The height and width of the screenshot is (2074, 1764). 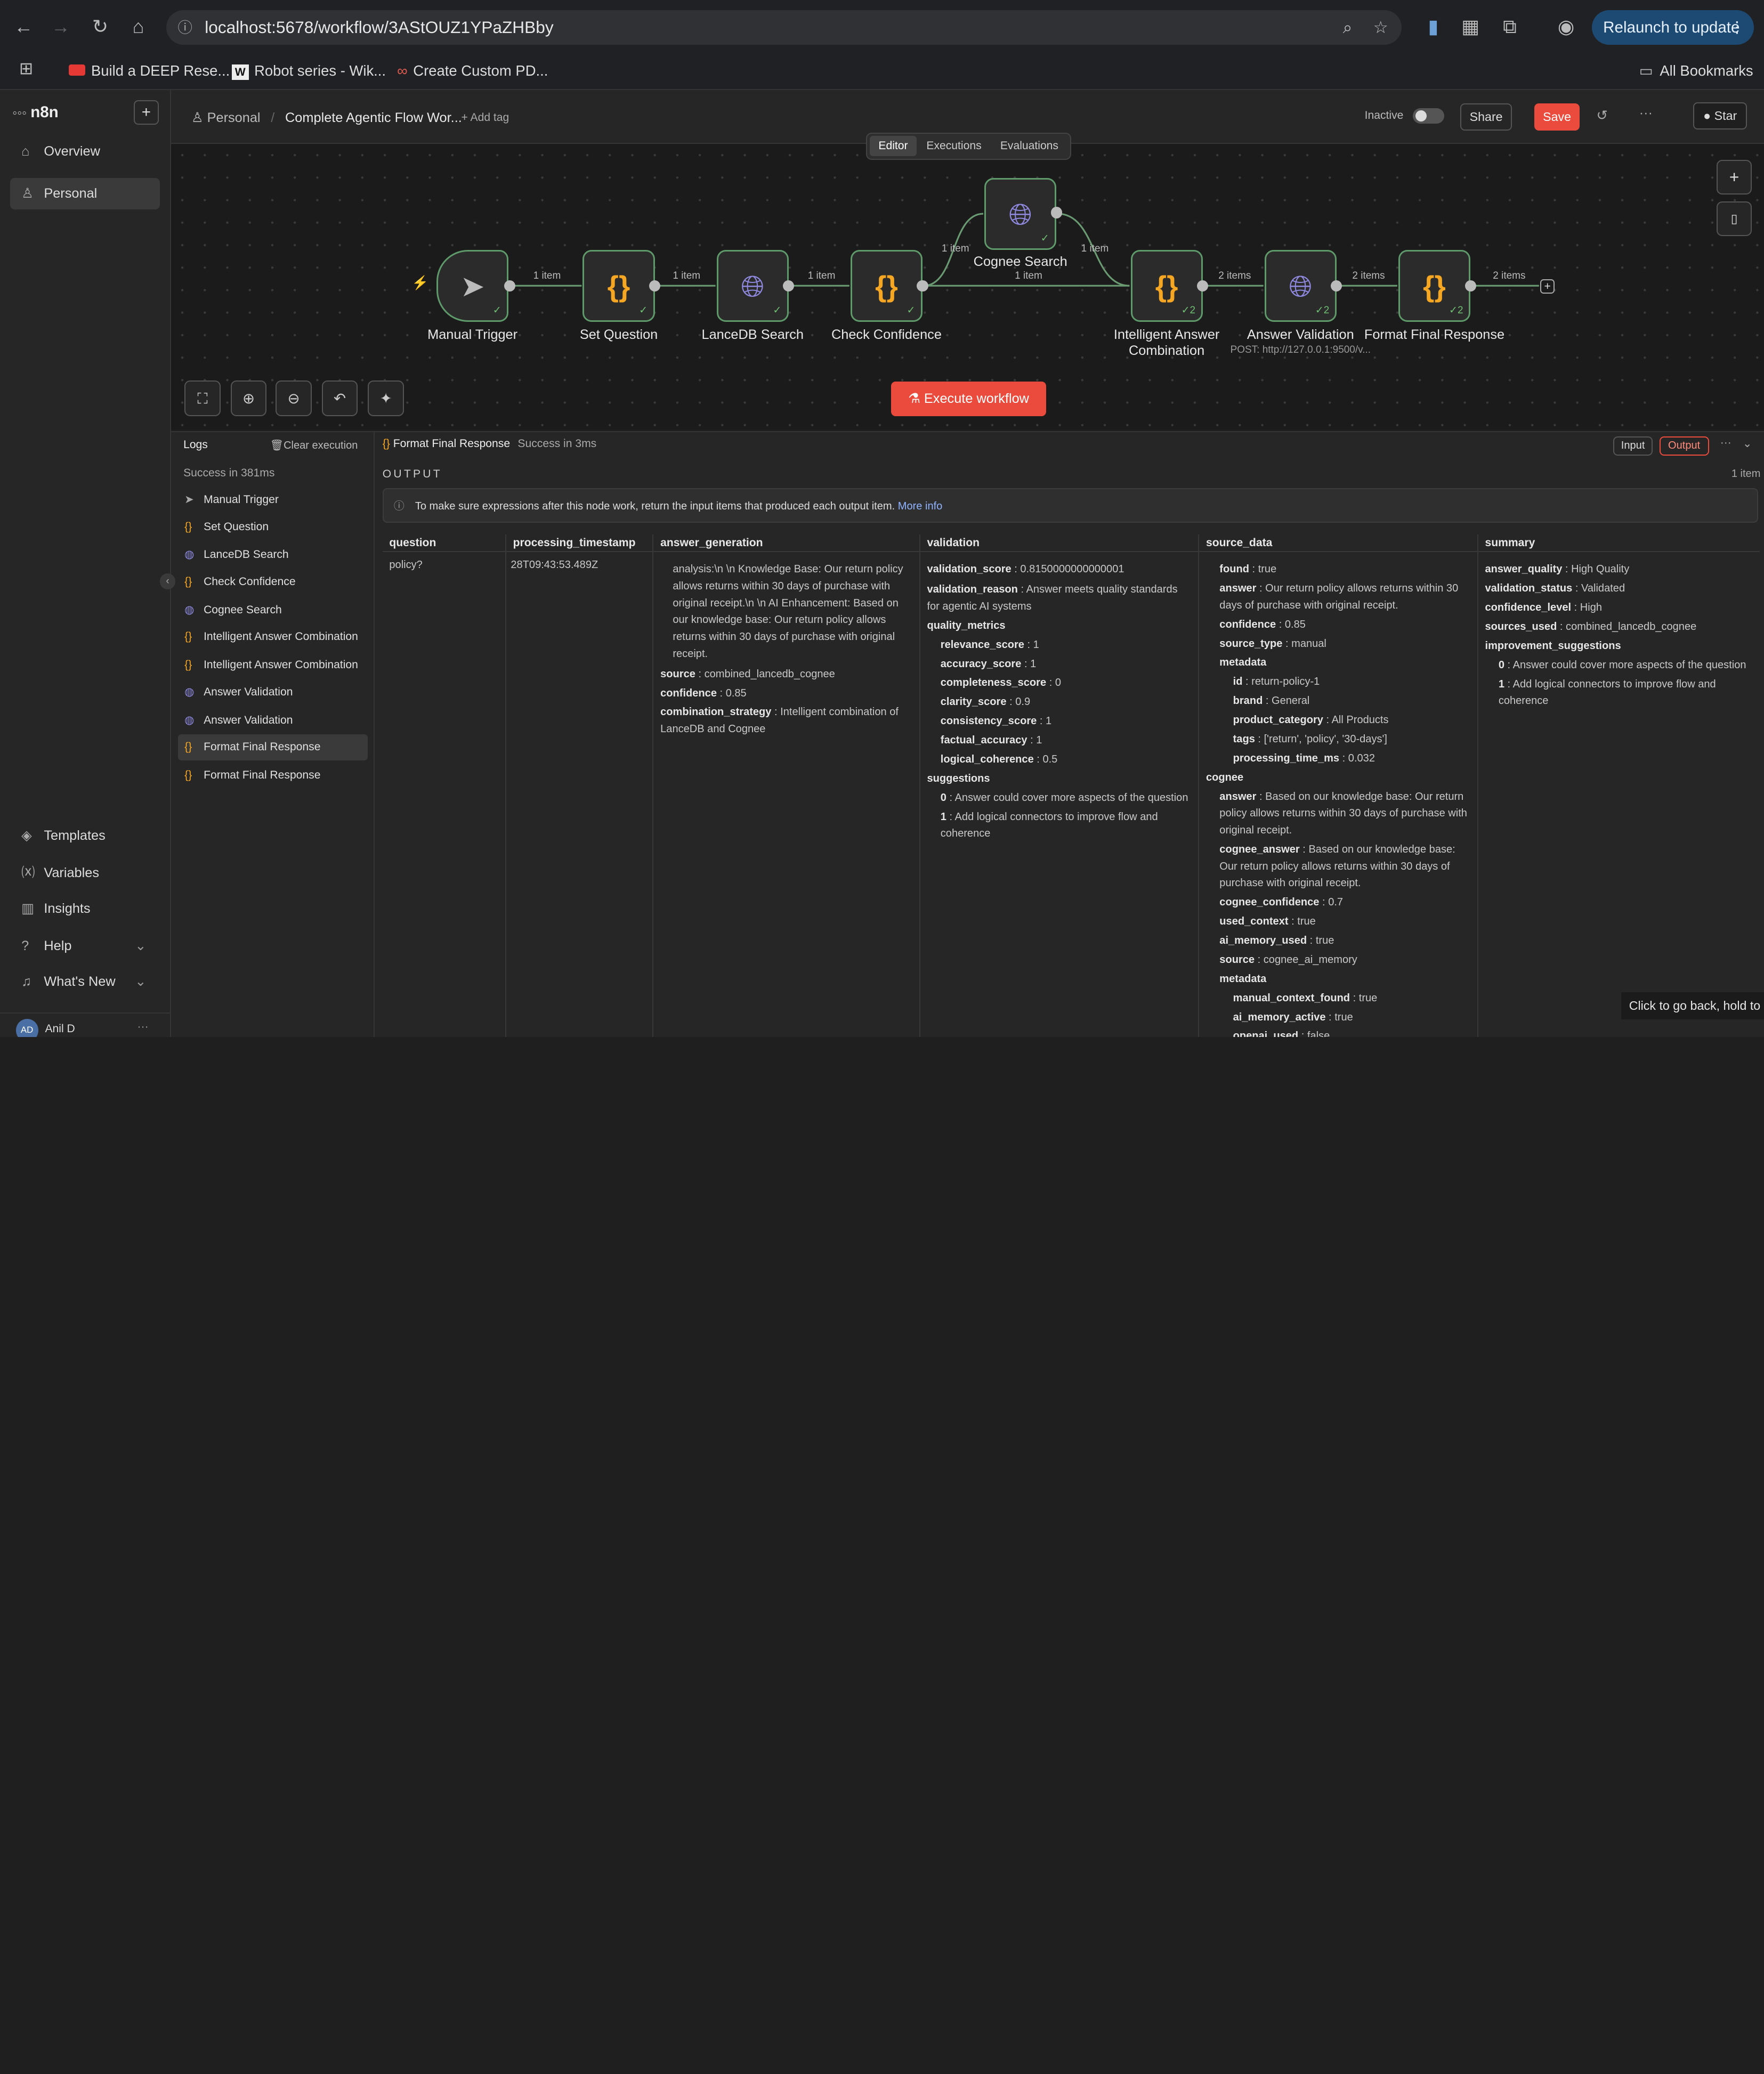 I want to click on bar-chart-icon: ▥, so click(x=28, y=909).